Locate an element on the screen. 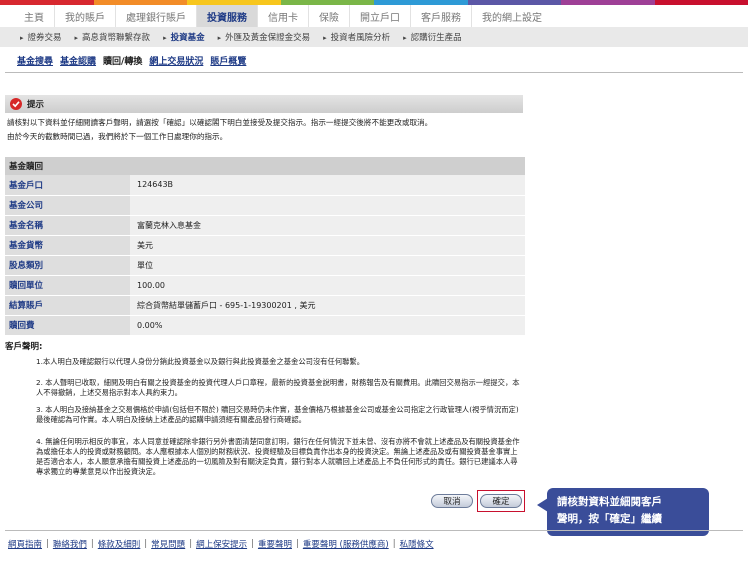 Image resolution: width=748 pixels, height=561 pixels. main-nav-item: 我的網上設定 is located at coordinates (512, 16).